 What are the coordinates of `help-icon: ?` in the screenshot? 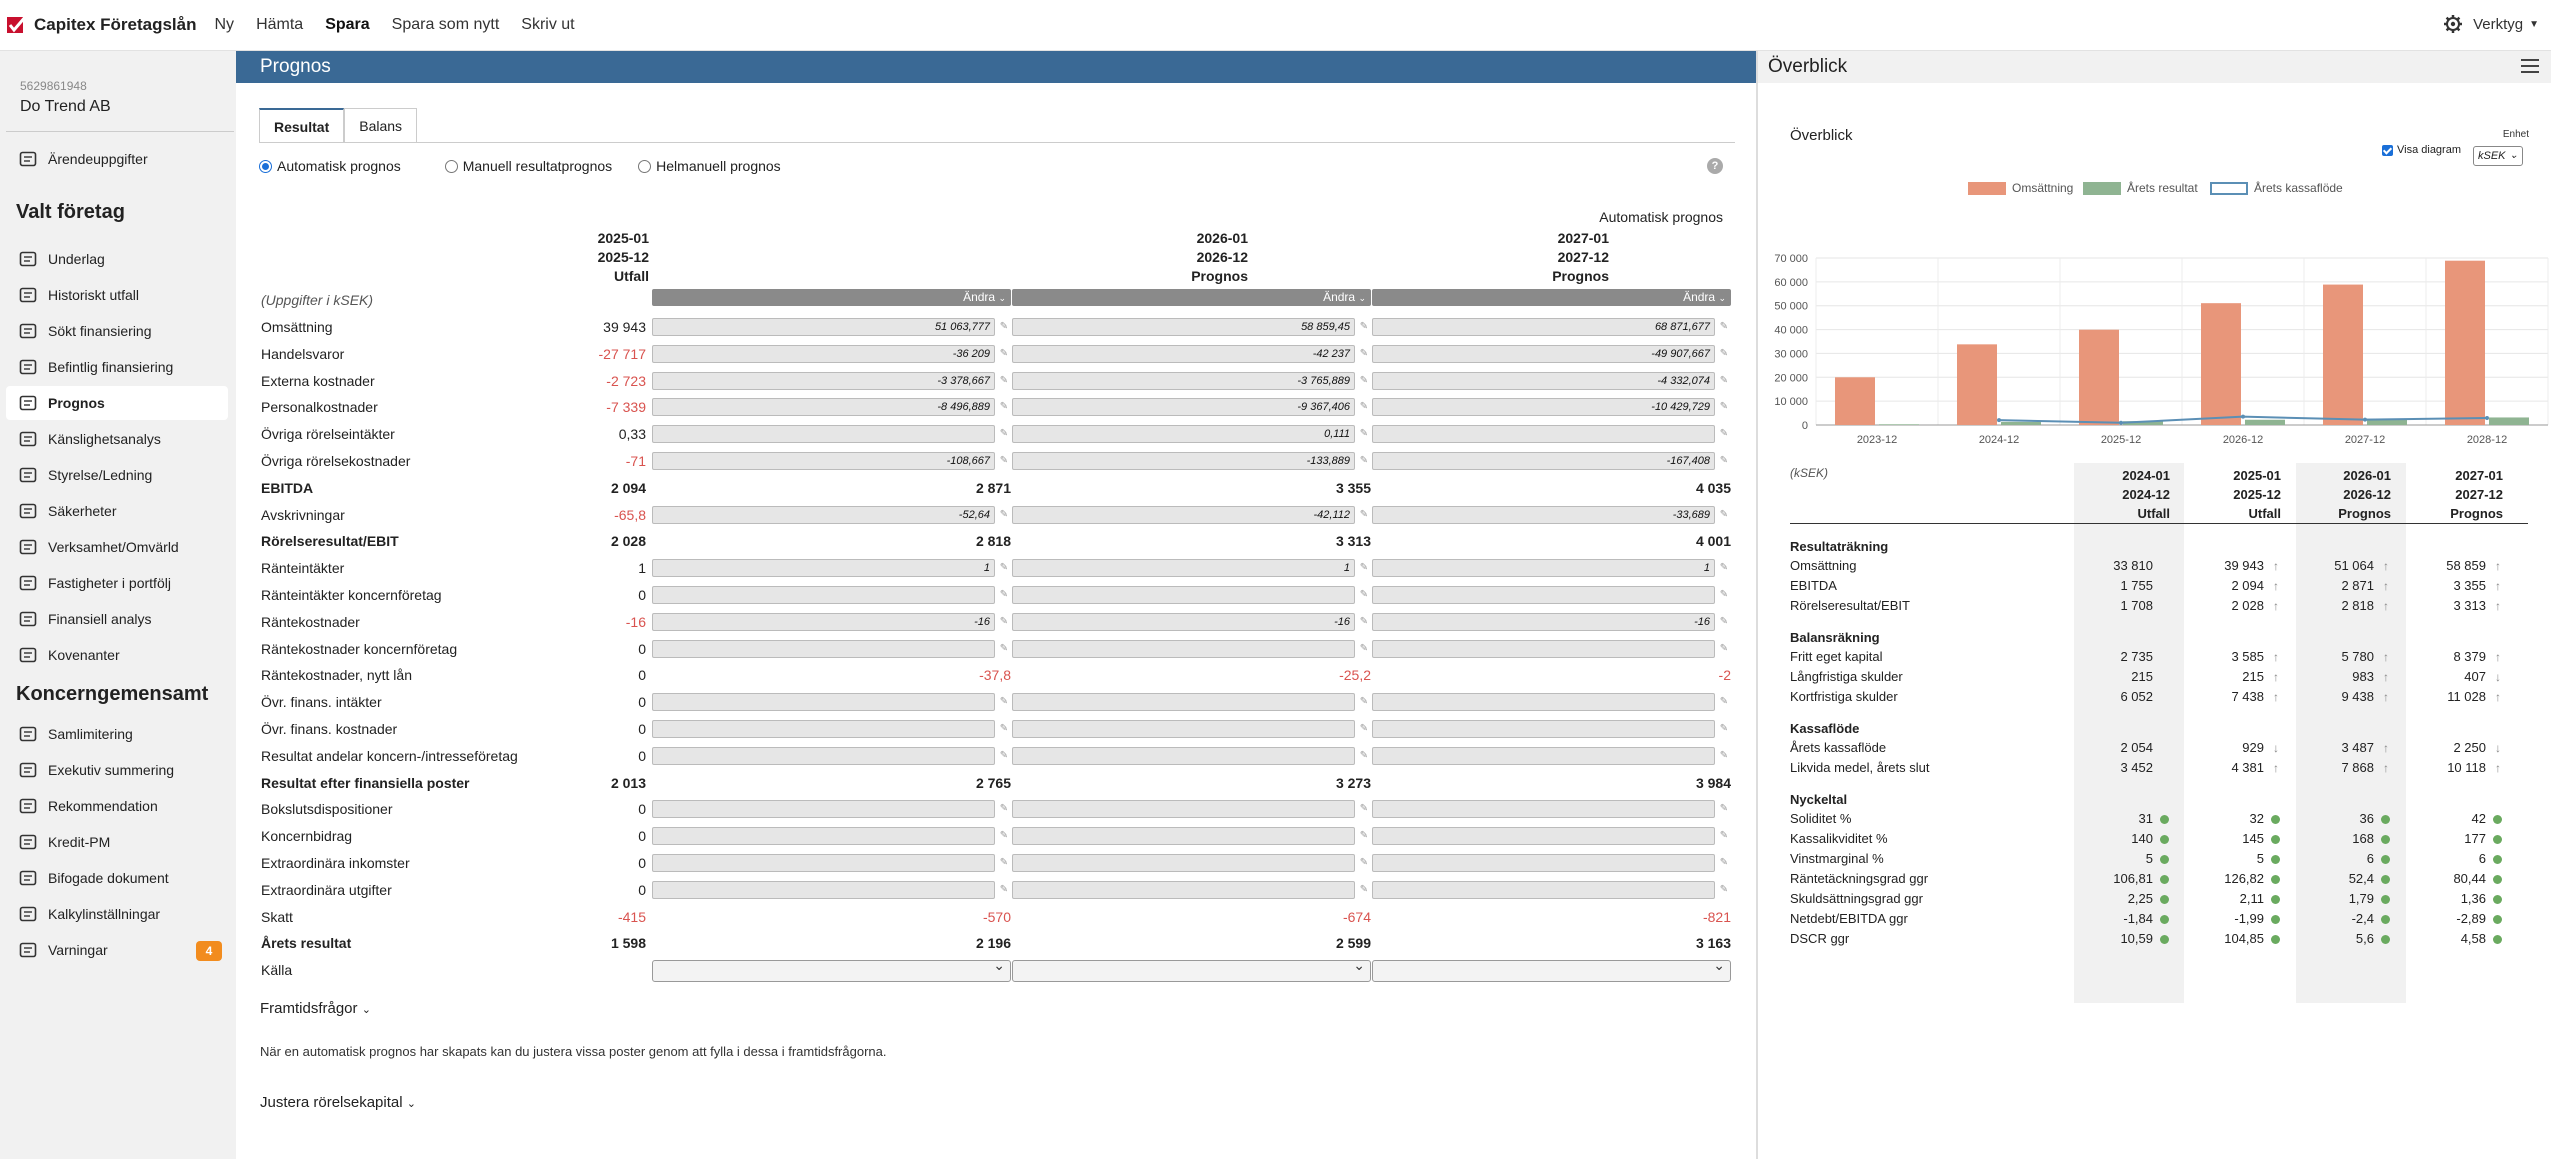 It's located at (1715, 166).